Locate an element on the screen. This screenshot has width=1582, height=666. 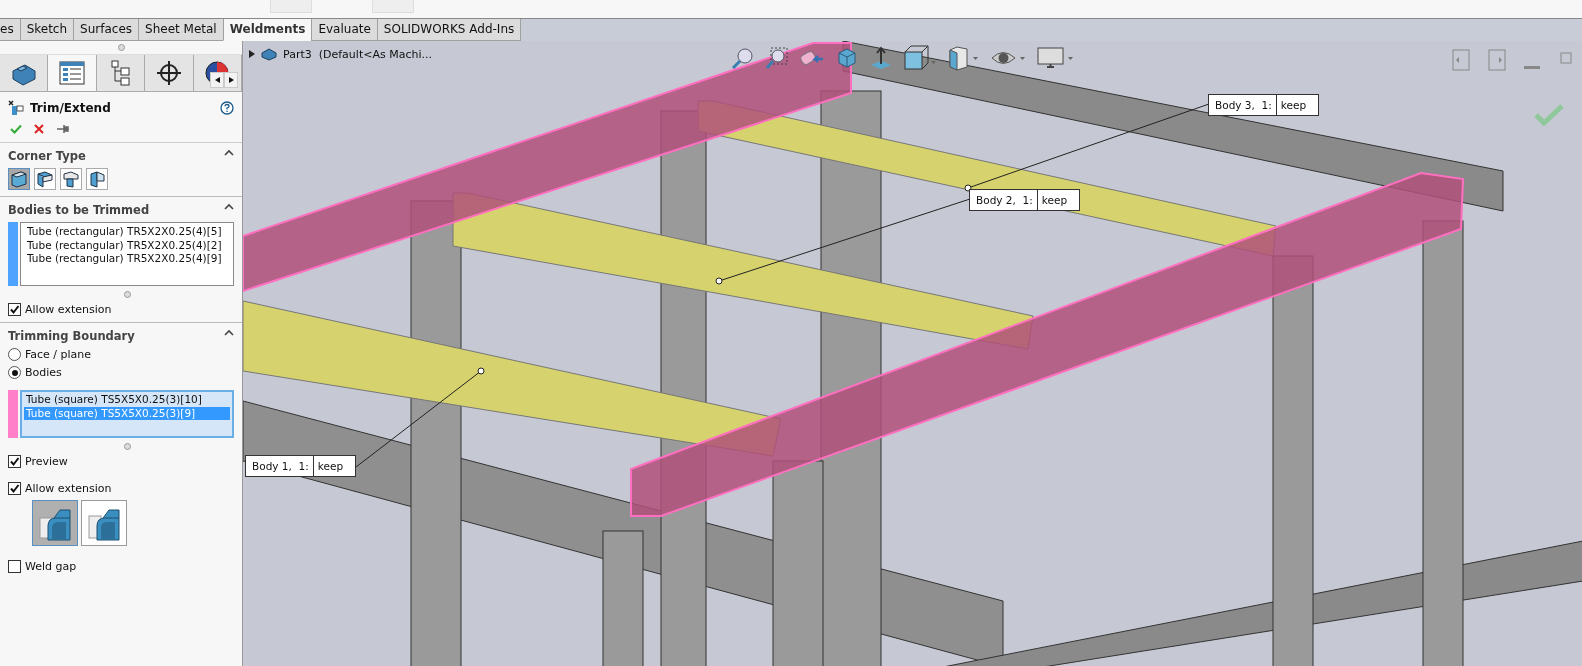
list-item: Tube (rectangular) TR5X2X0.25(4)[2] is located at coordinates (127, 245).